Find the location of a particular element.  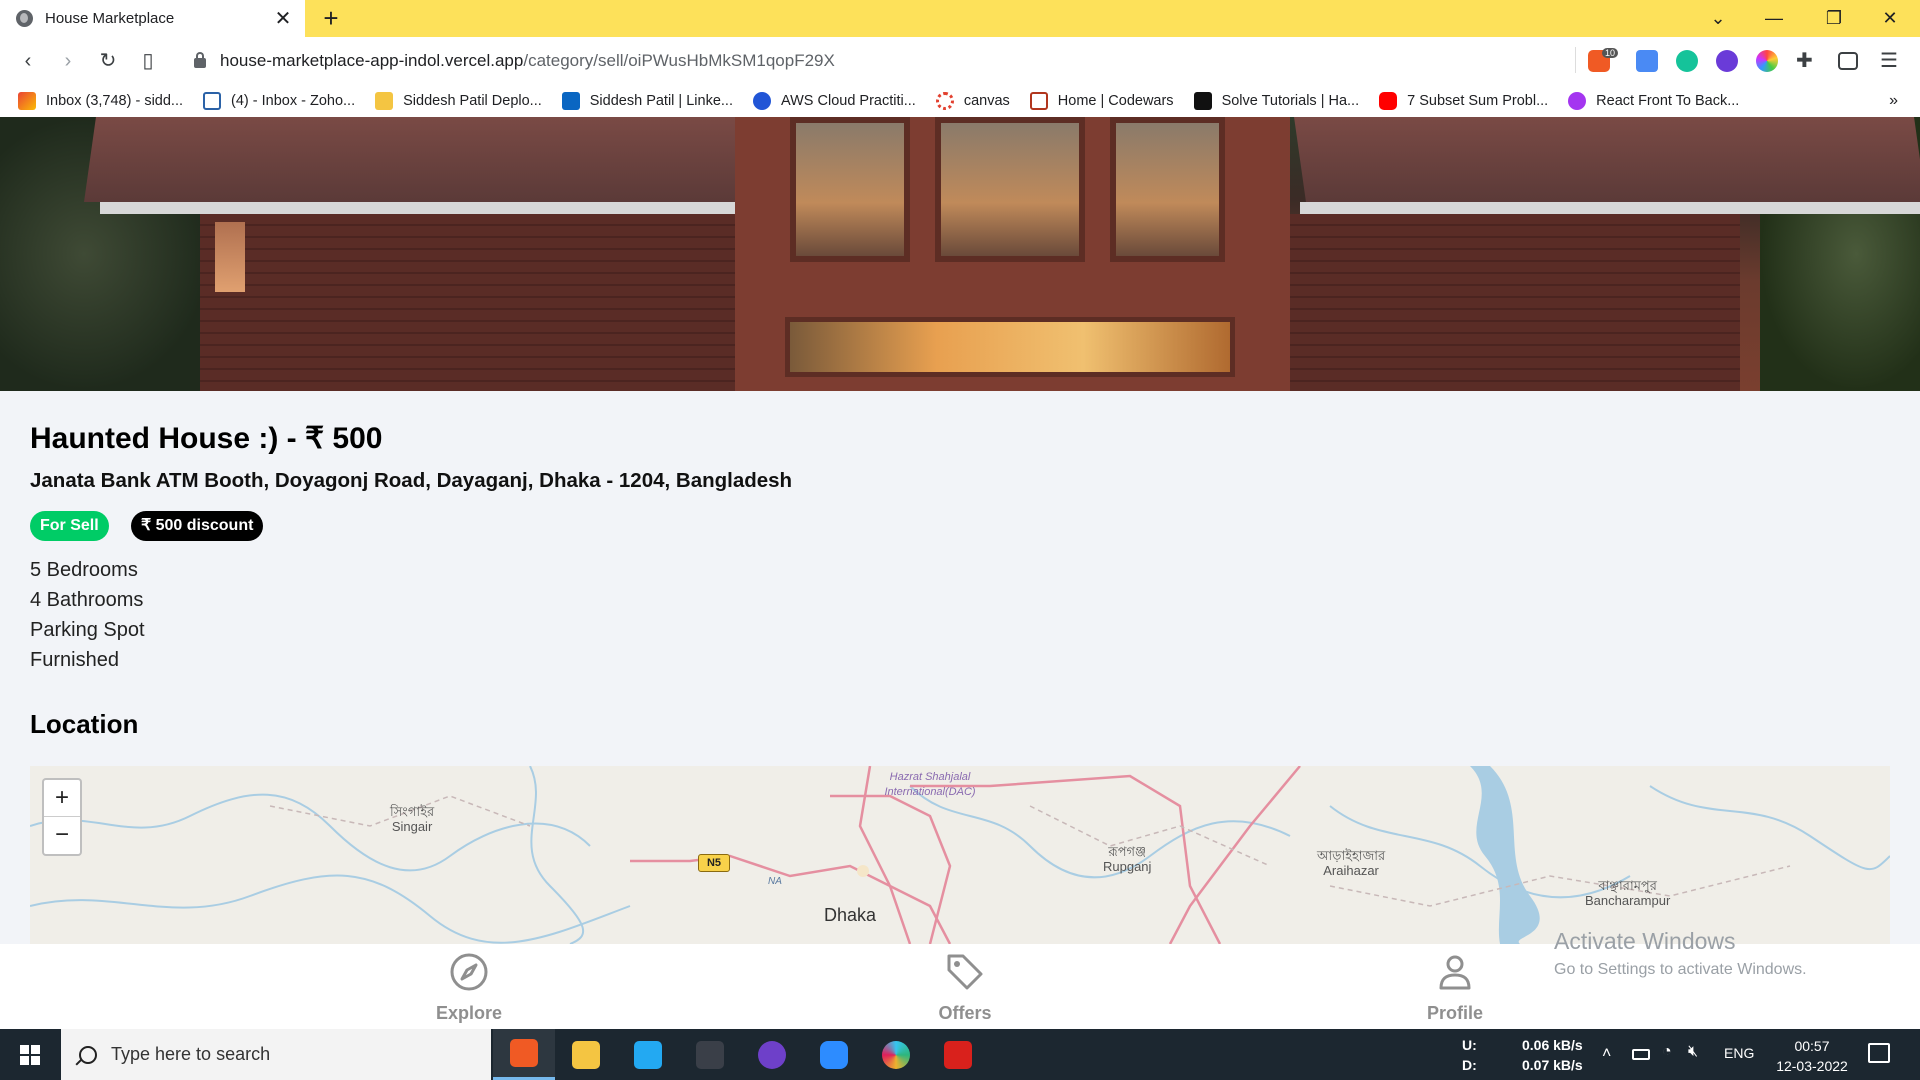

feature-parking: Parking Spot is located at coordinates (87, 630).